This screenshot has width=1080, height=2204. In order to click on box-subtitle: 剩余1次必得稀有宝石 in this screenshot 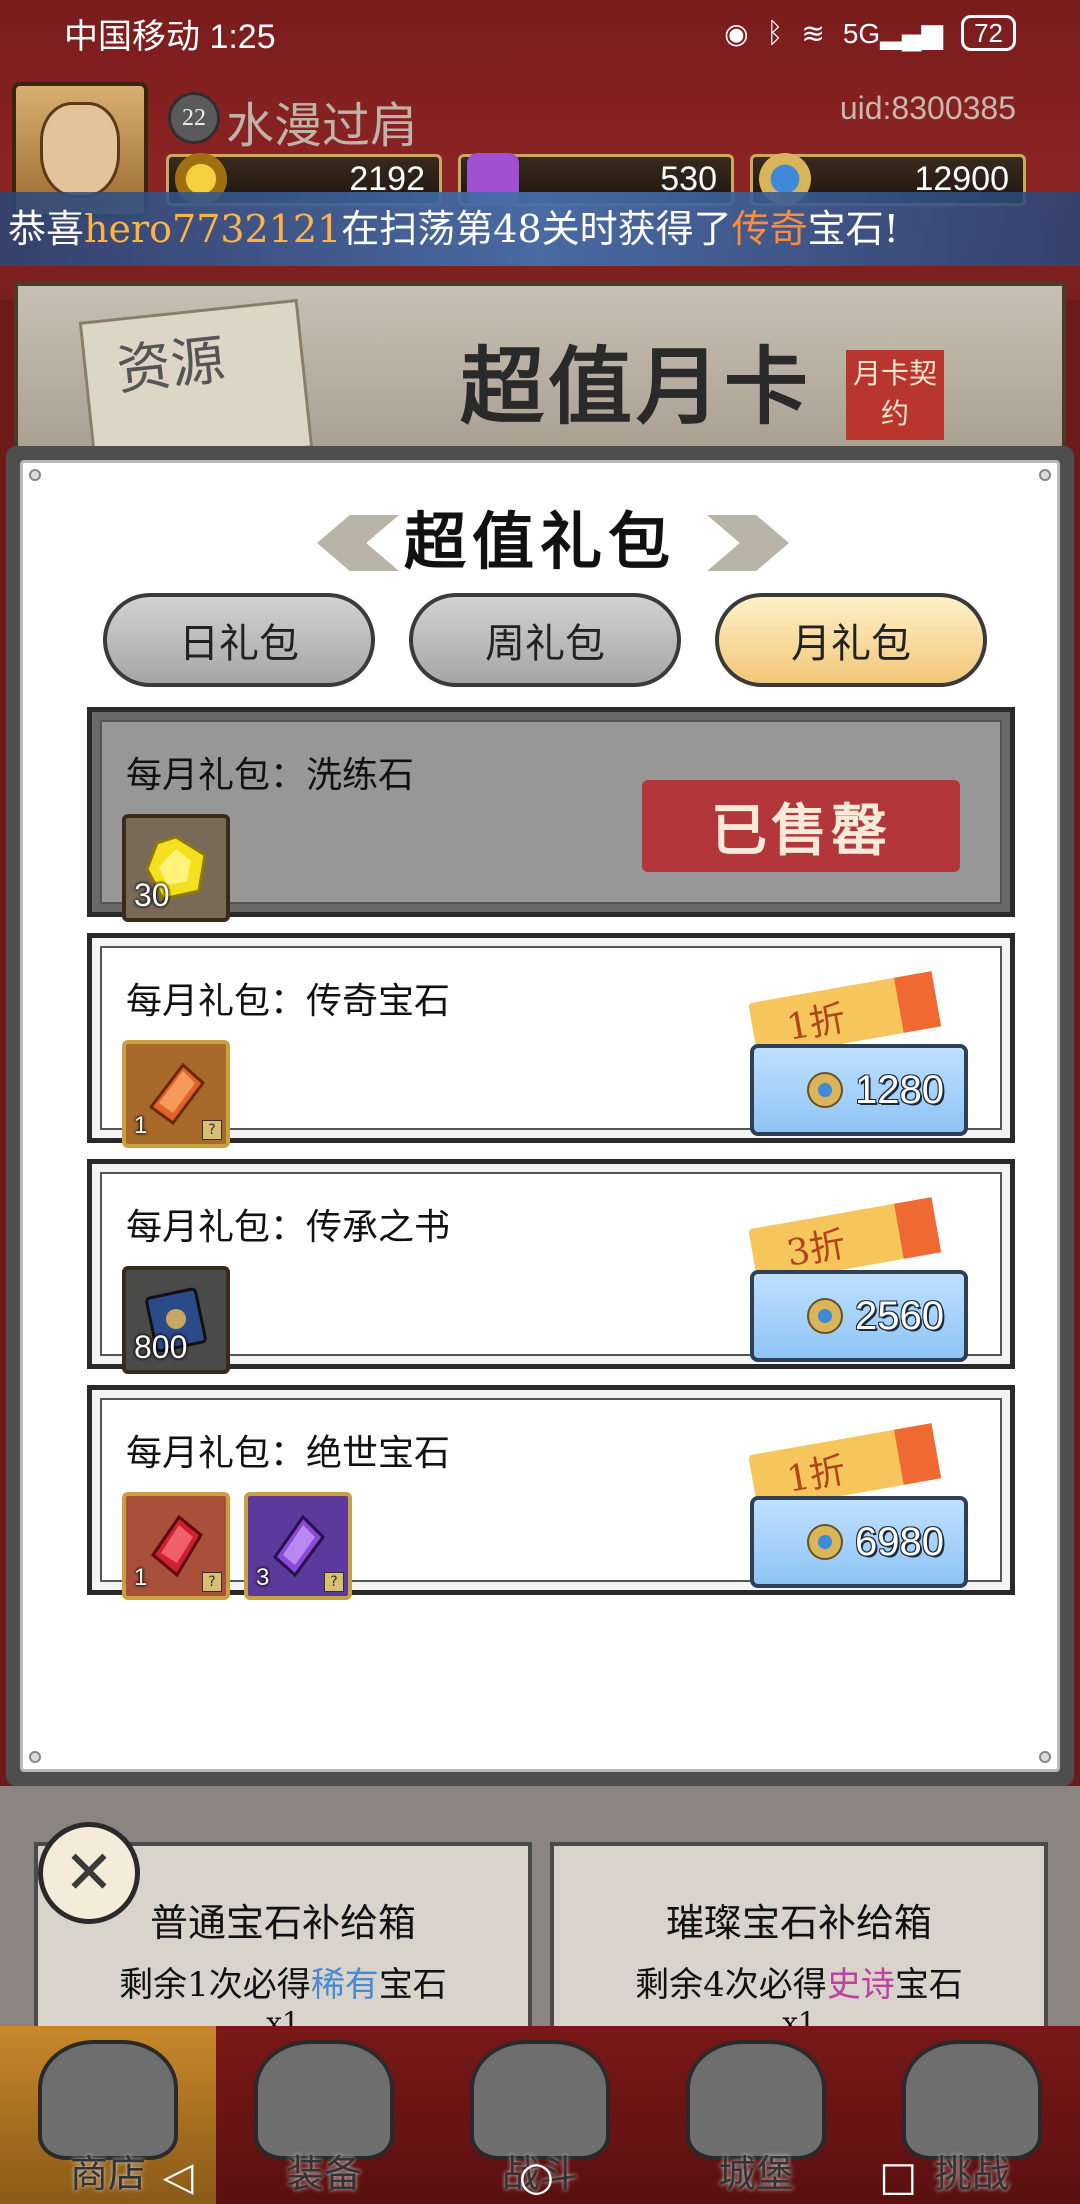, I will do `click(283, 1981)`.